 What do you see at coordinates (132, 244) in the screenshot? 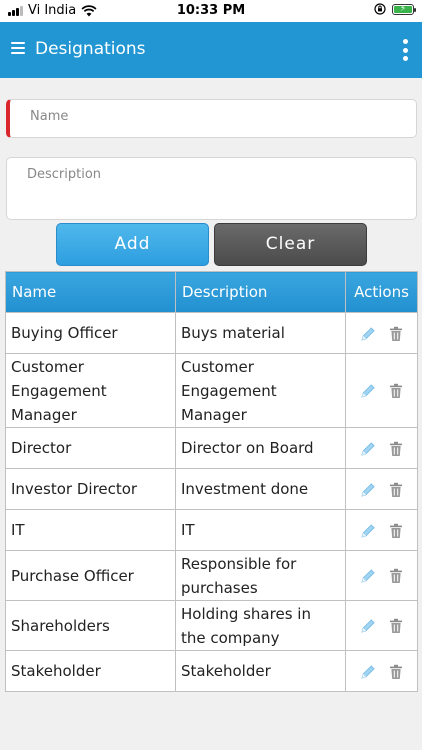
I see `add-button: Add` at bounding box center [132, 244].